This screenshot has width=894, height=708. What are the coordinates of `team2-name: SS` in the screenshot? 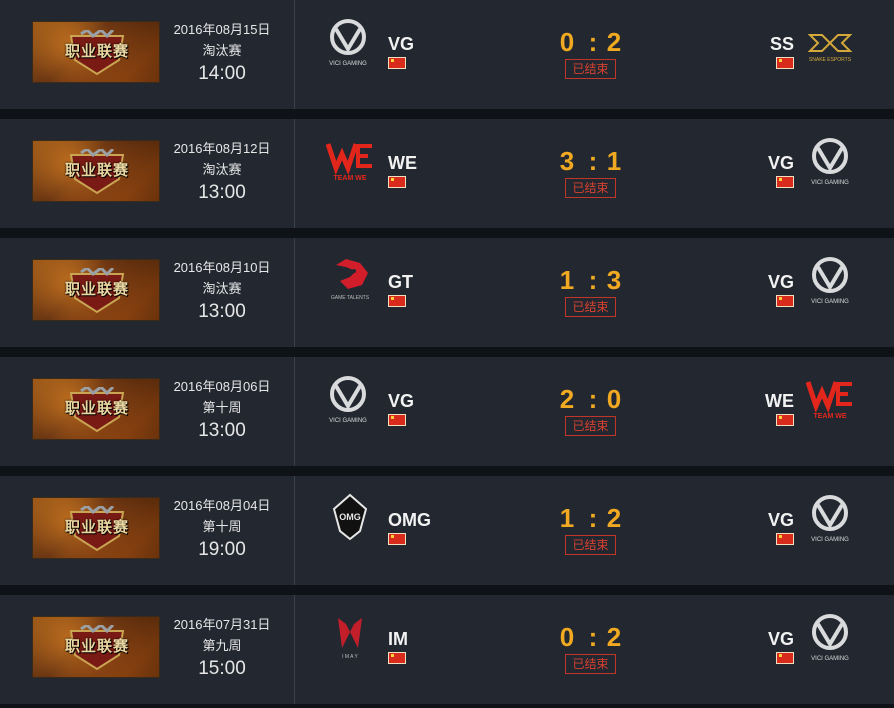 It's located at (782, 44).